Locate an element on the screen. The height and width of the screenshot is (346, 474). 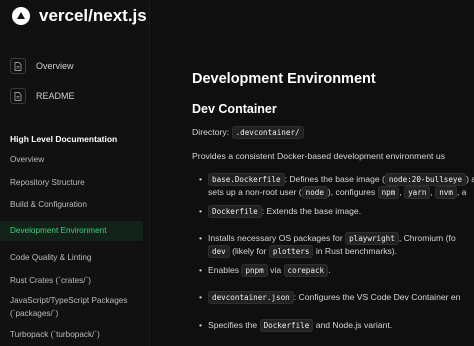
inline-code: devcontainer.json is located at coordinates (251, 297).